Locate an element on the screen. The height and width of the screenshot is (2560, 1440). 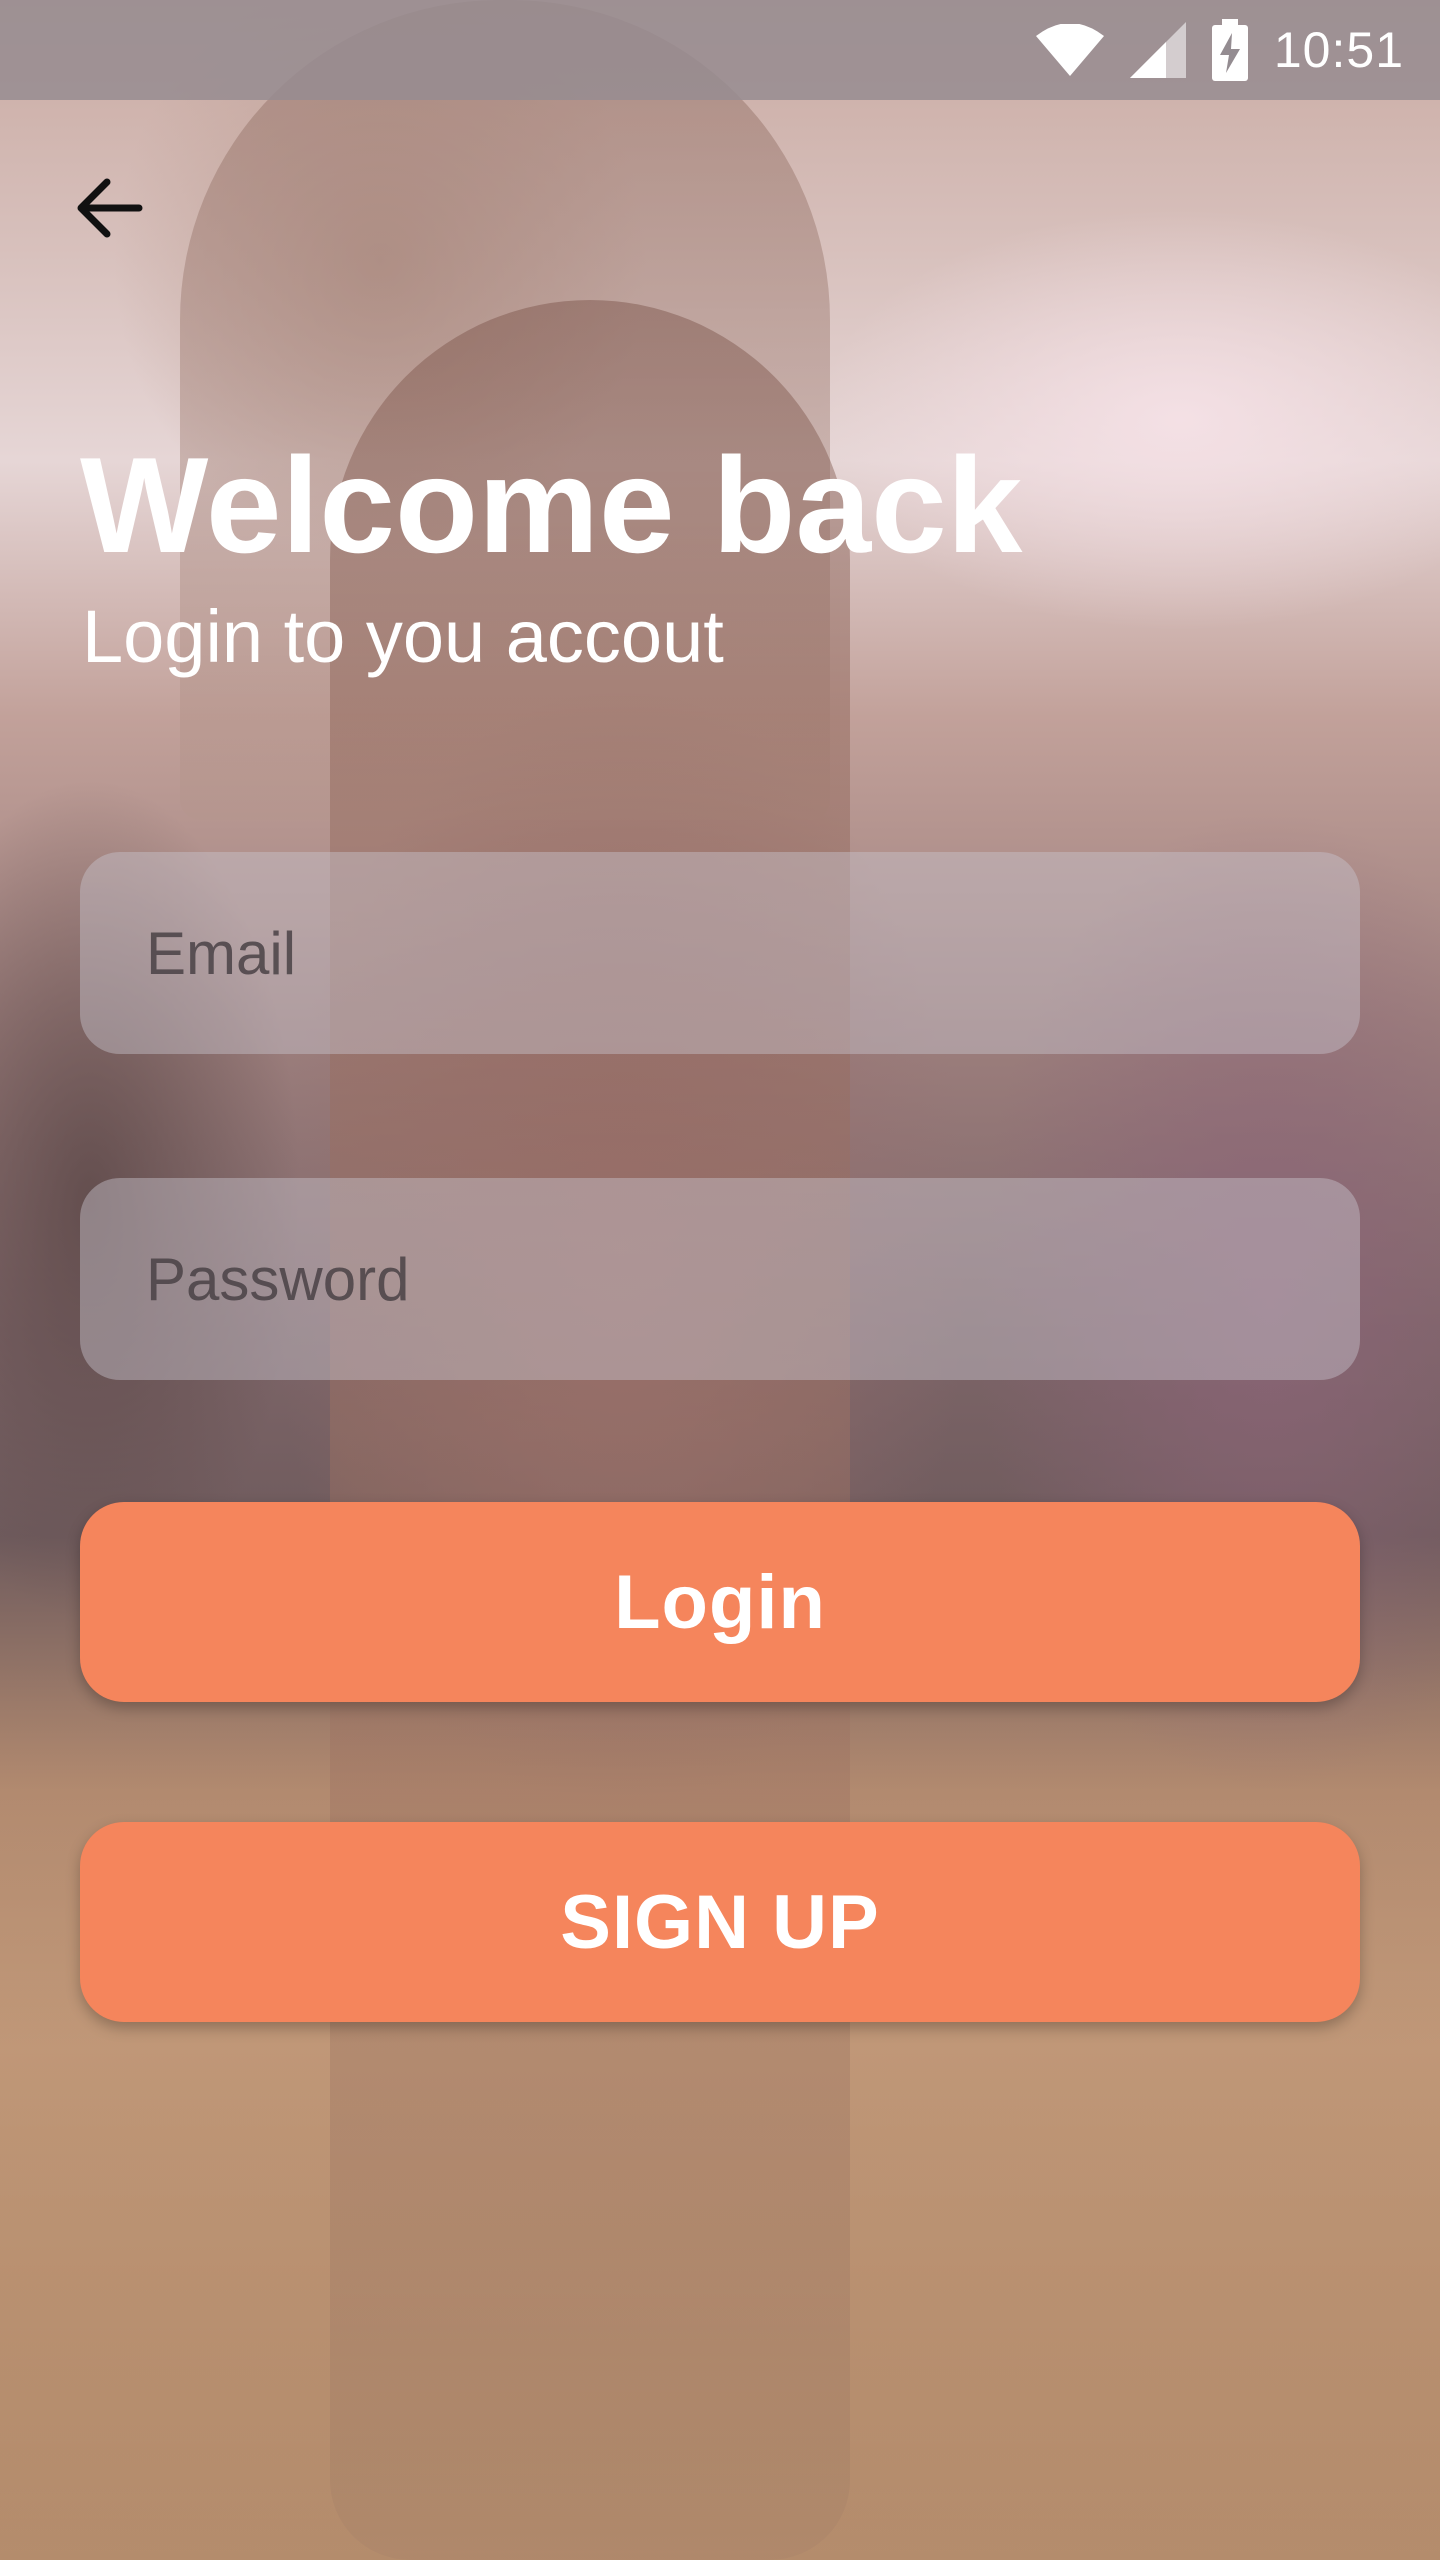
status-bar: 10:51 is located at coordinates (720, 50).